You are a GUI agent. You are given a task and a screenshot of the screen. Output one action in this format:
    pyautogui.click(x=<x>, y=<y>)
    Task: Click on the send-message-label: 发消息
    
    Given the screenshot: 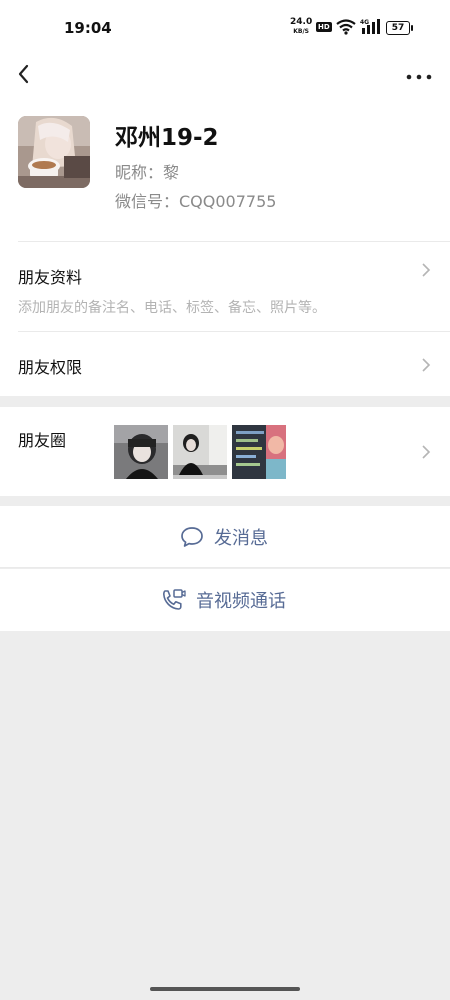 What is the action you would take?
    pyautogui.click(x=241, y=538)
    